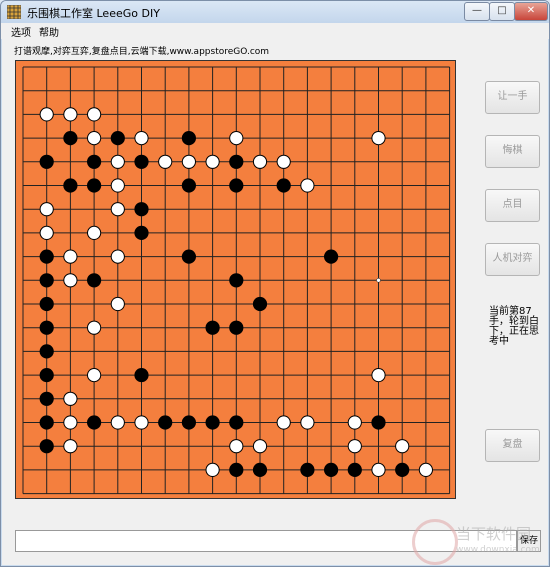 The height and width of the screenshot is (567, 550). I want to click on status-text: 当前第87手，轮到白下，正在思考中, so click(514, 326).